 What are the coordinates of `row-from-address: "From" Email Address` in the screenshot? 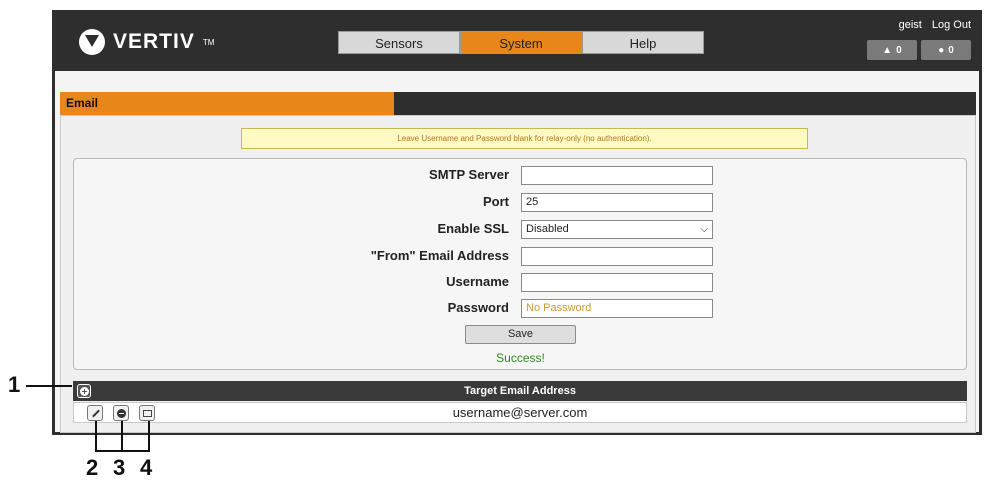 It's located at (520, 257).